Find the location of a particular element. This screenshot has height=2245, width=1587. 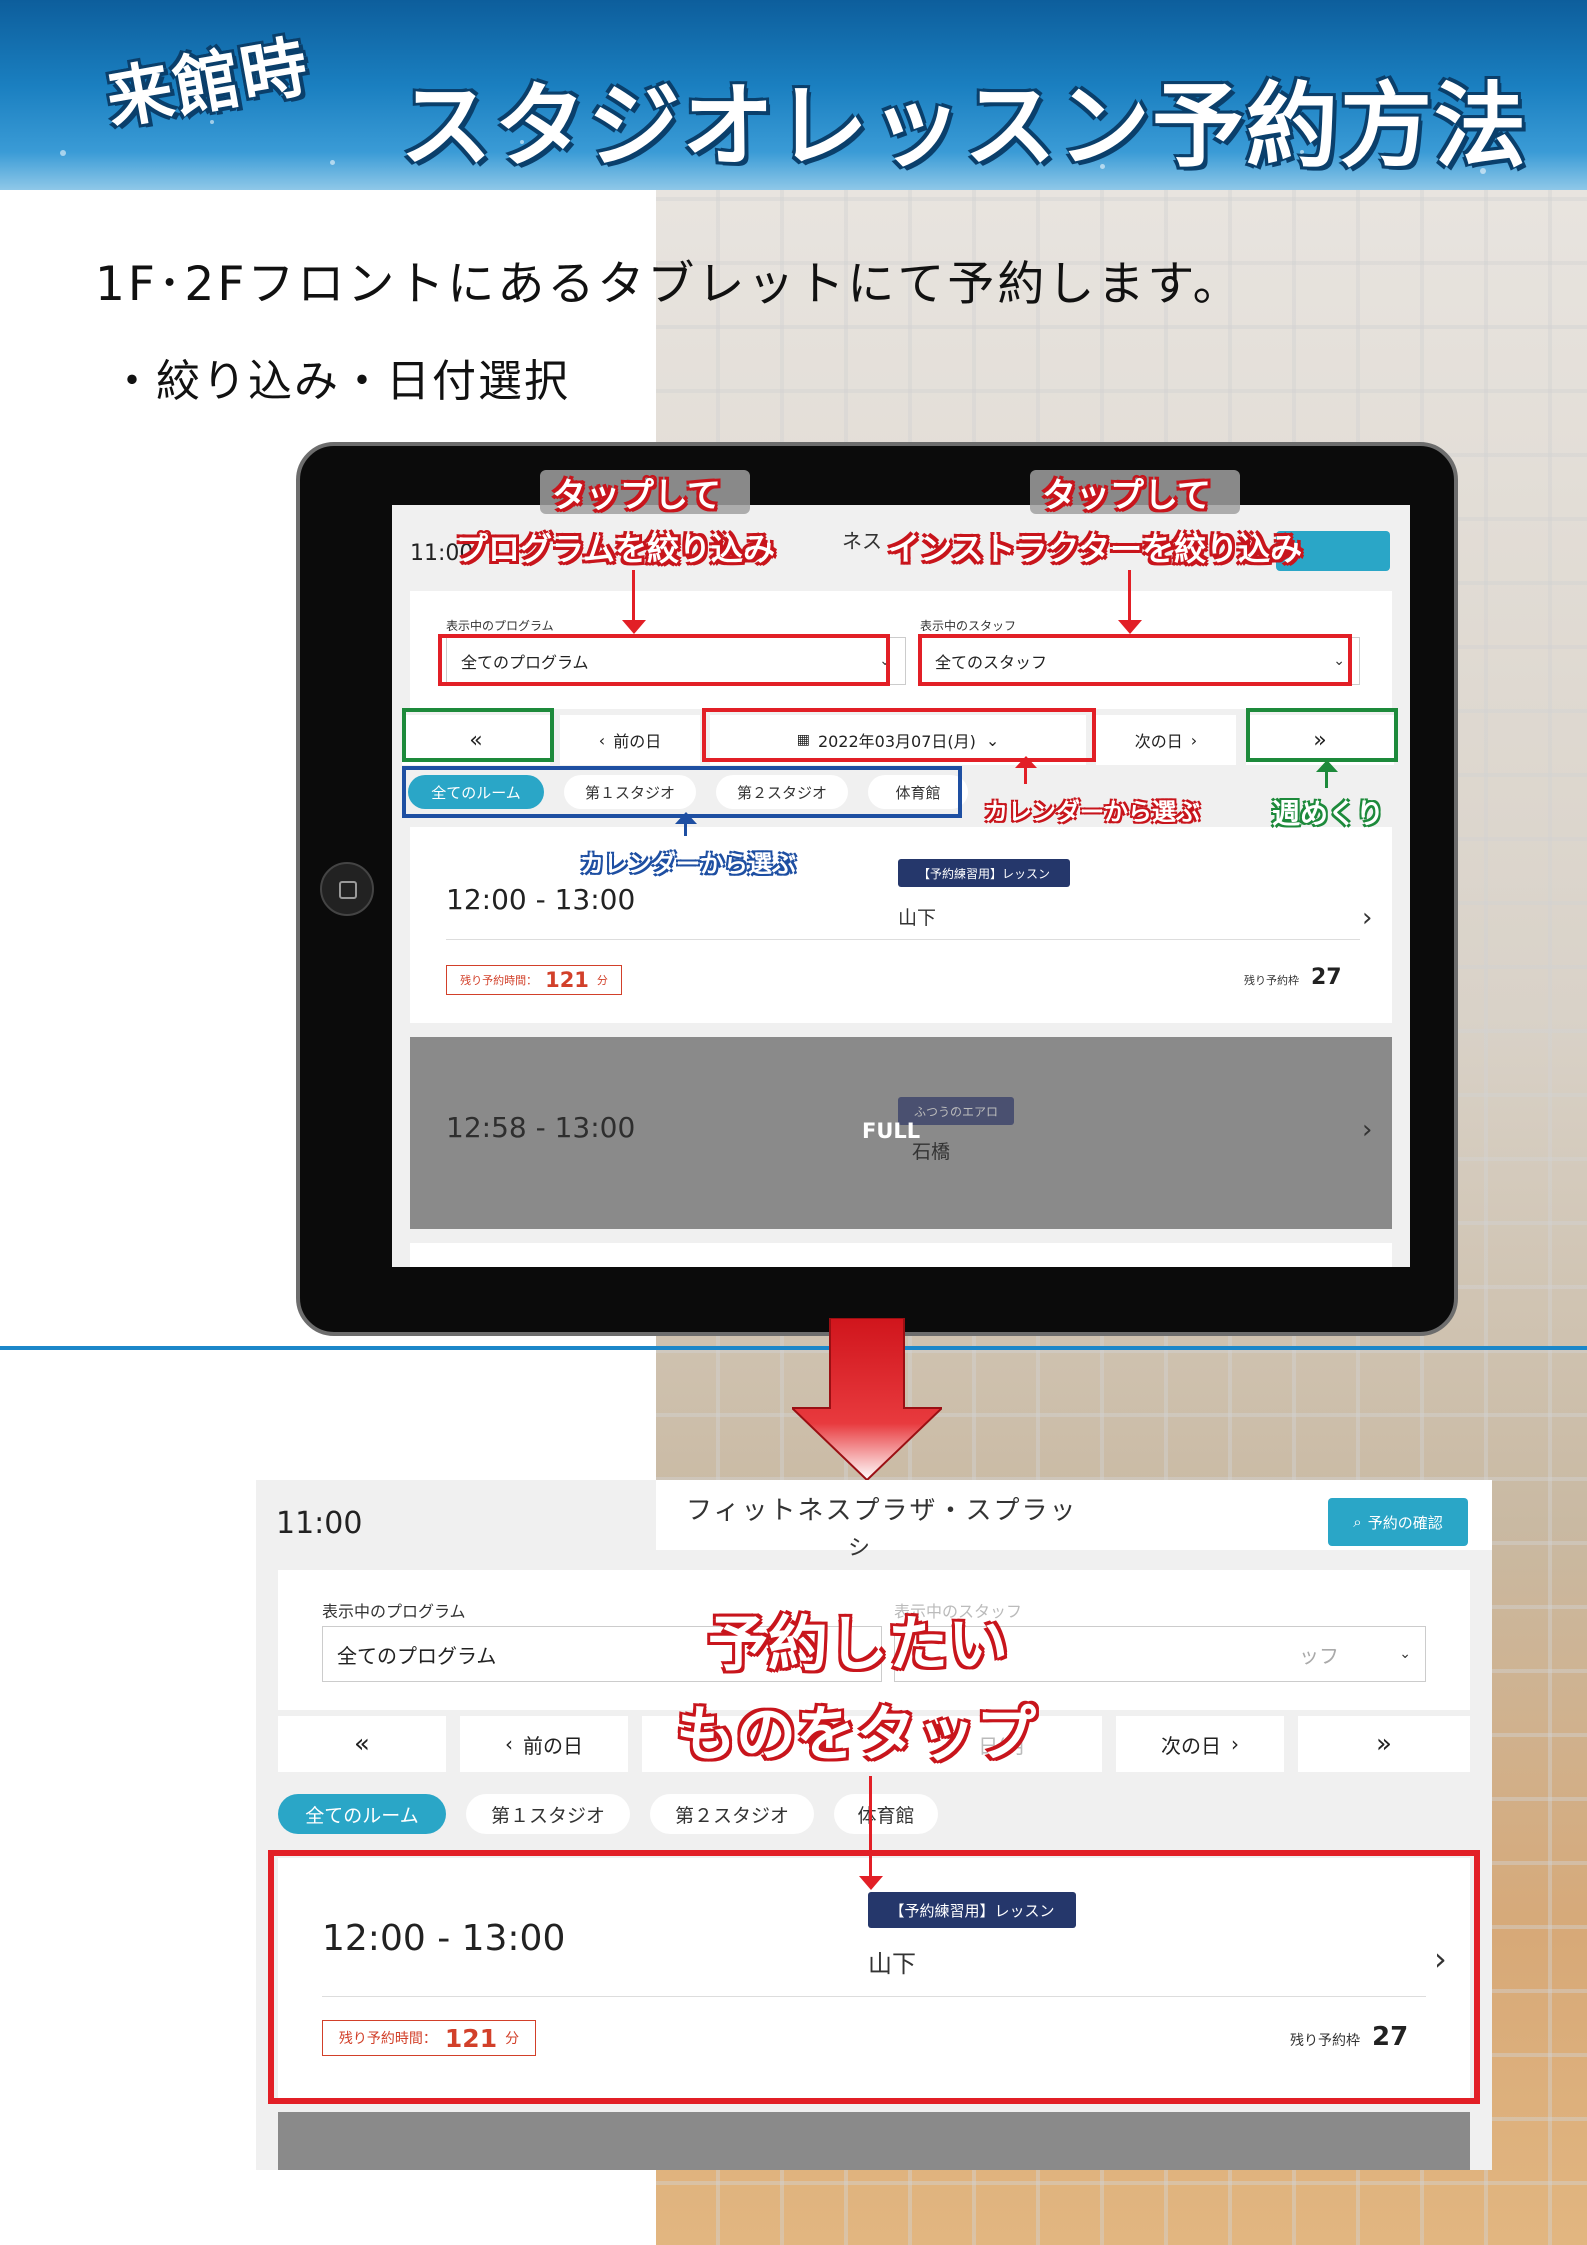

lesson-card-next is located at coordinates (901, 1255).